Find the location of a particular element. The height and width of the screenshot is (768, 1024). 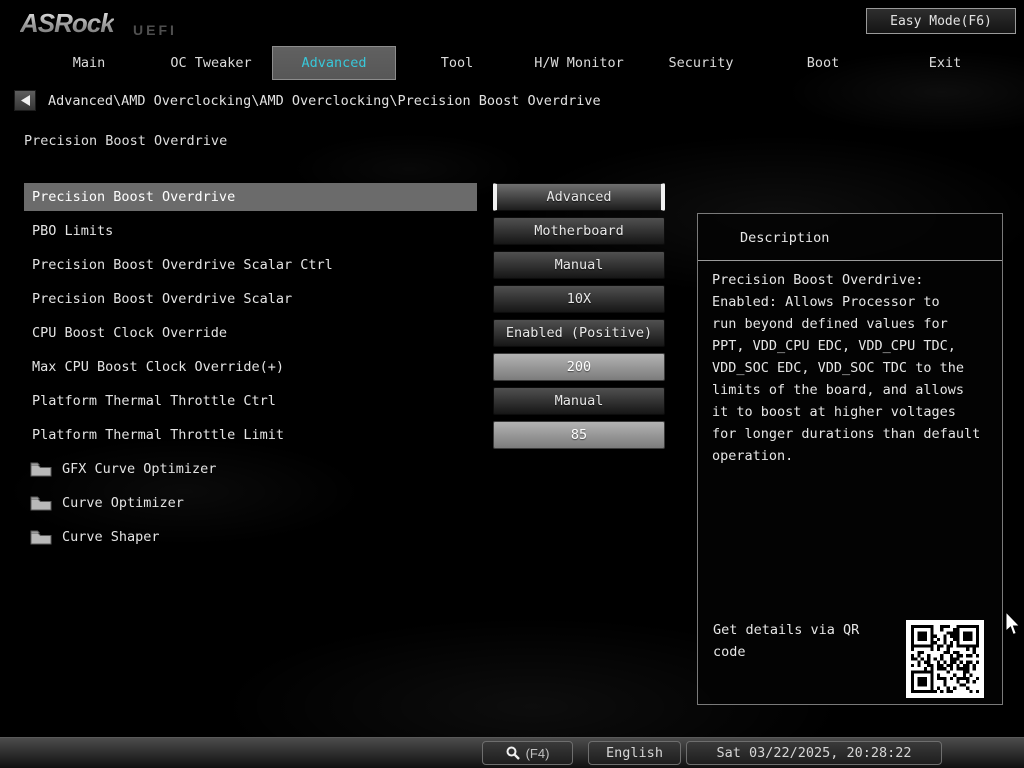

setting-label-pbo-scalar: Precision Boost Overdrive Scalar is located at coordinates (250, 299).